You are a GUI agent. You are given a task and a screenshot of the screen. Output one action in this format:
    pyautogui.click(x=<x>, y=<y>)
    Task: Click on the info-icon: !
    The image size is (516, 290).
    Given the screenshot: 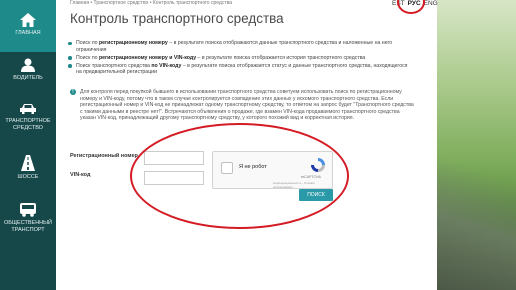 What is the action you would take?
    pyautogui.click(x=73, y=92)
    